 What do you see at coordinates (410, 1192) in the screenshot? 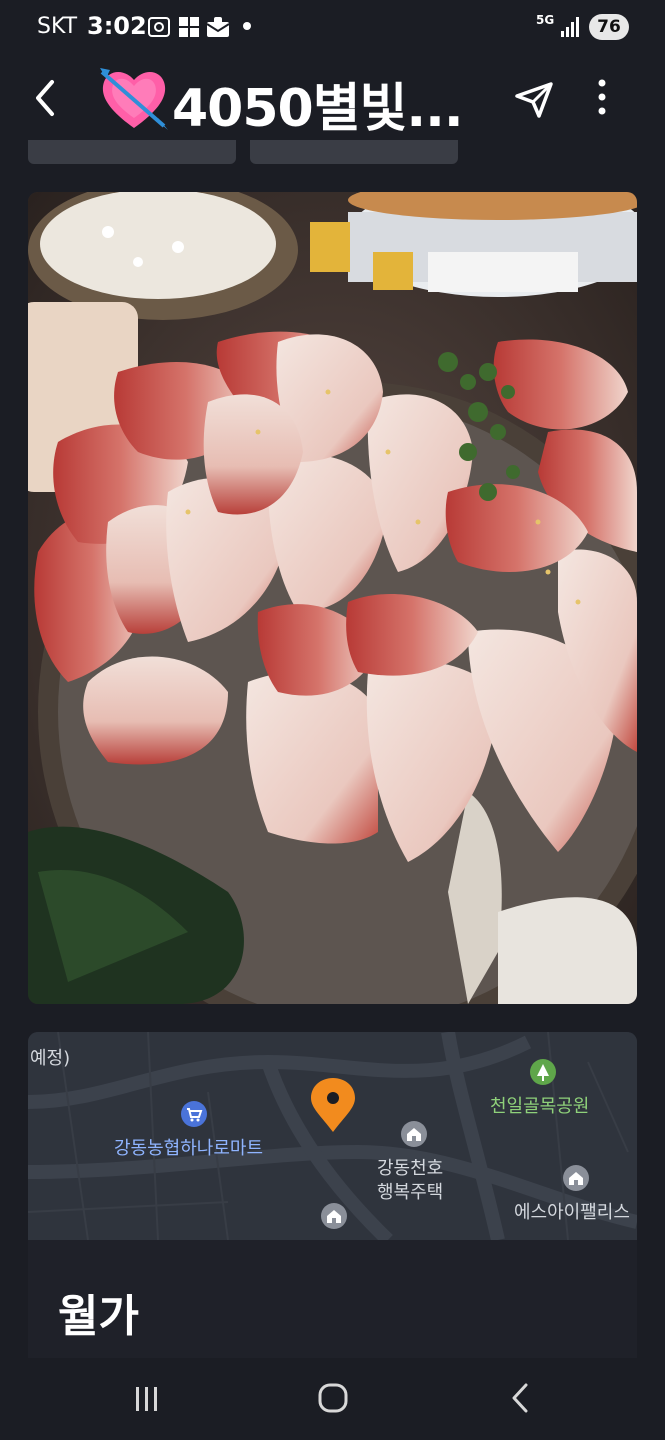
I see `map-label-housing-line2: 행복주택` at bounding box center [410, 1192].